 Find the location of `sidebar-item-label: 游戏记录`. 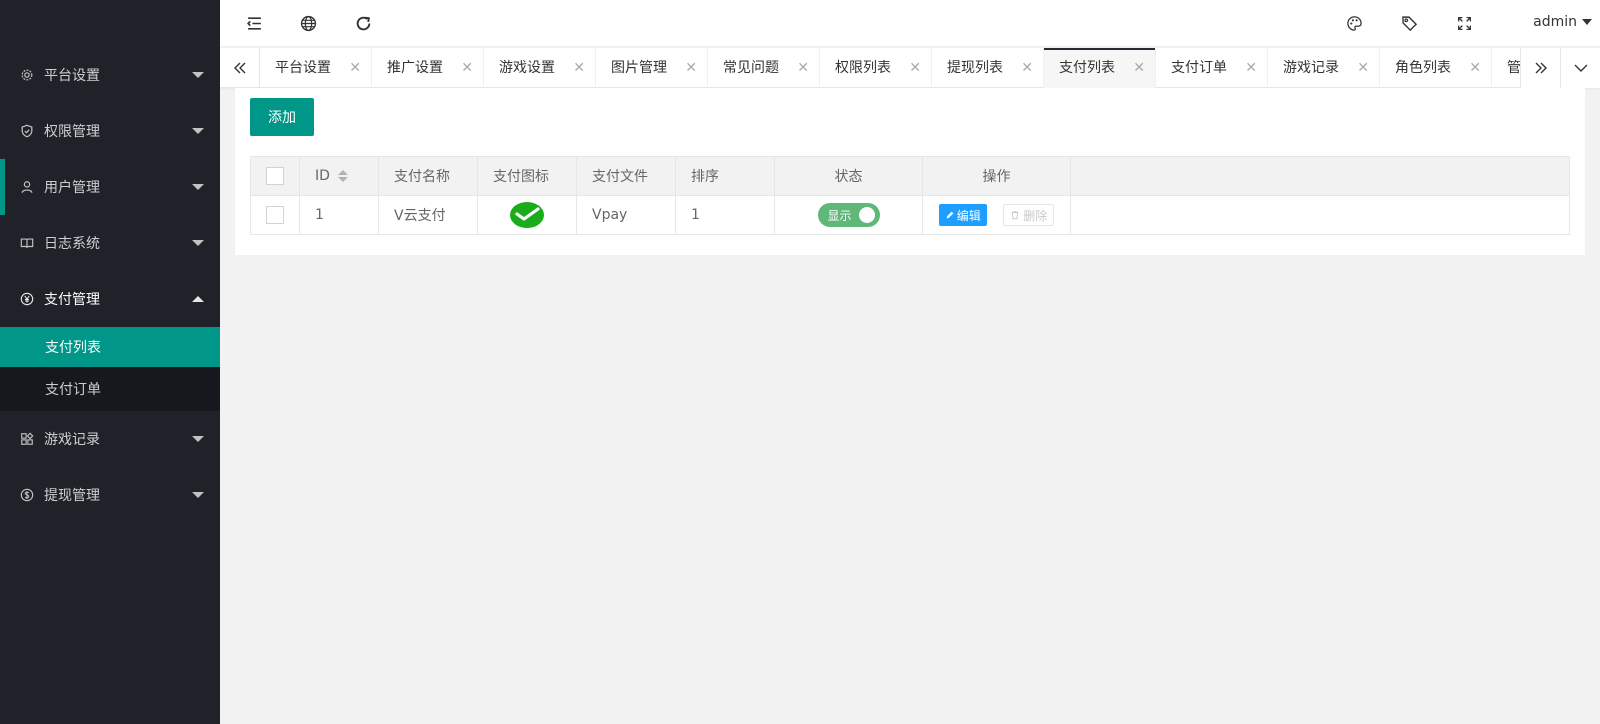

sidebar-item-label: 游戏记录 is located at coordinates (72, 440).